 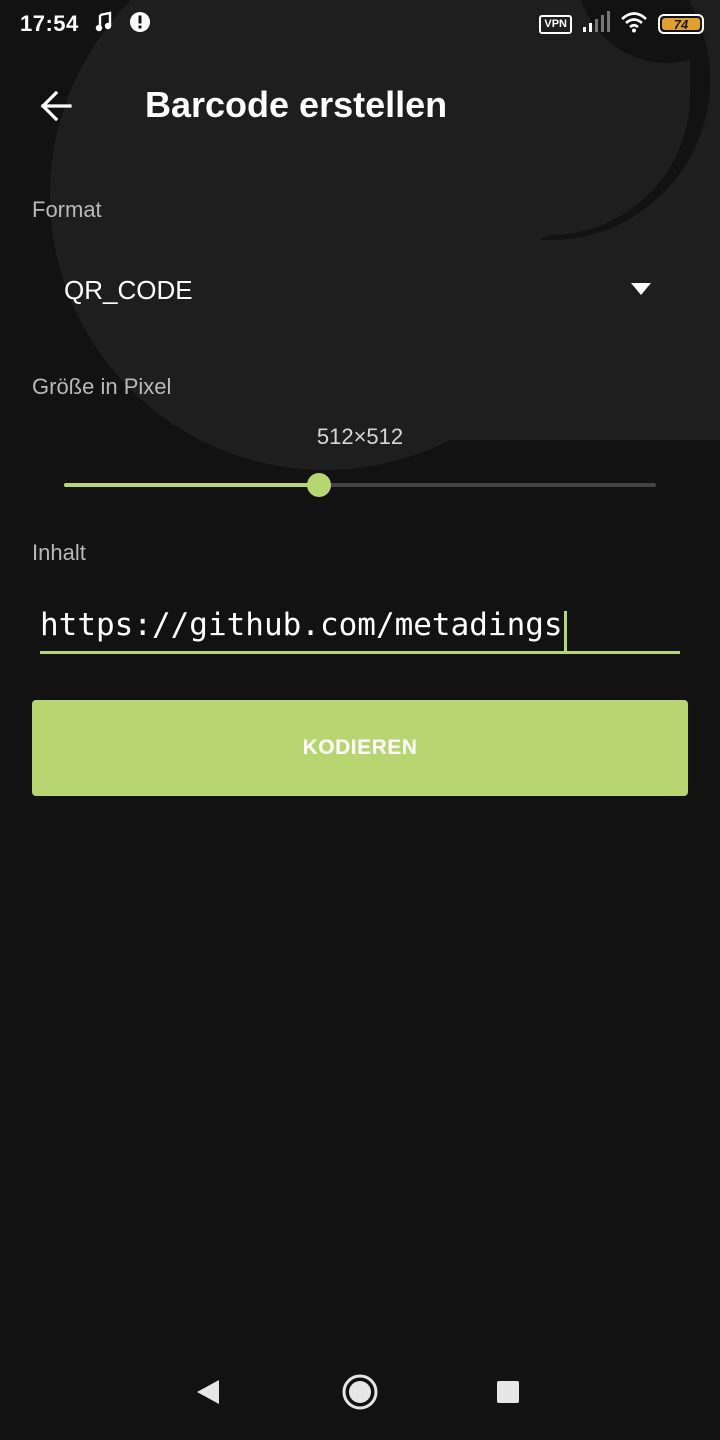 I want to click on format-dropdown: QR_CODE, so click(x=360, y=291).